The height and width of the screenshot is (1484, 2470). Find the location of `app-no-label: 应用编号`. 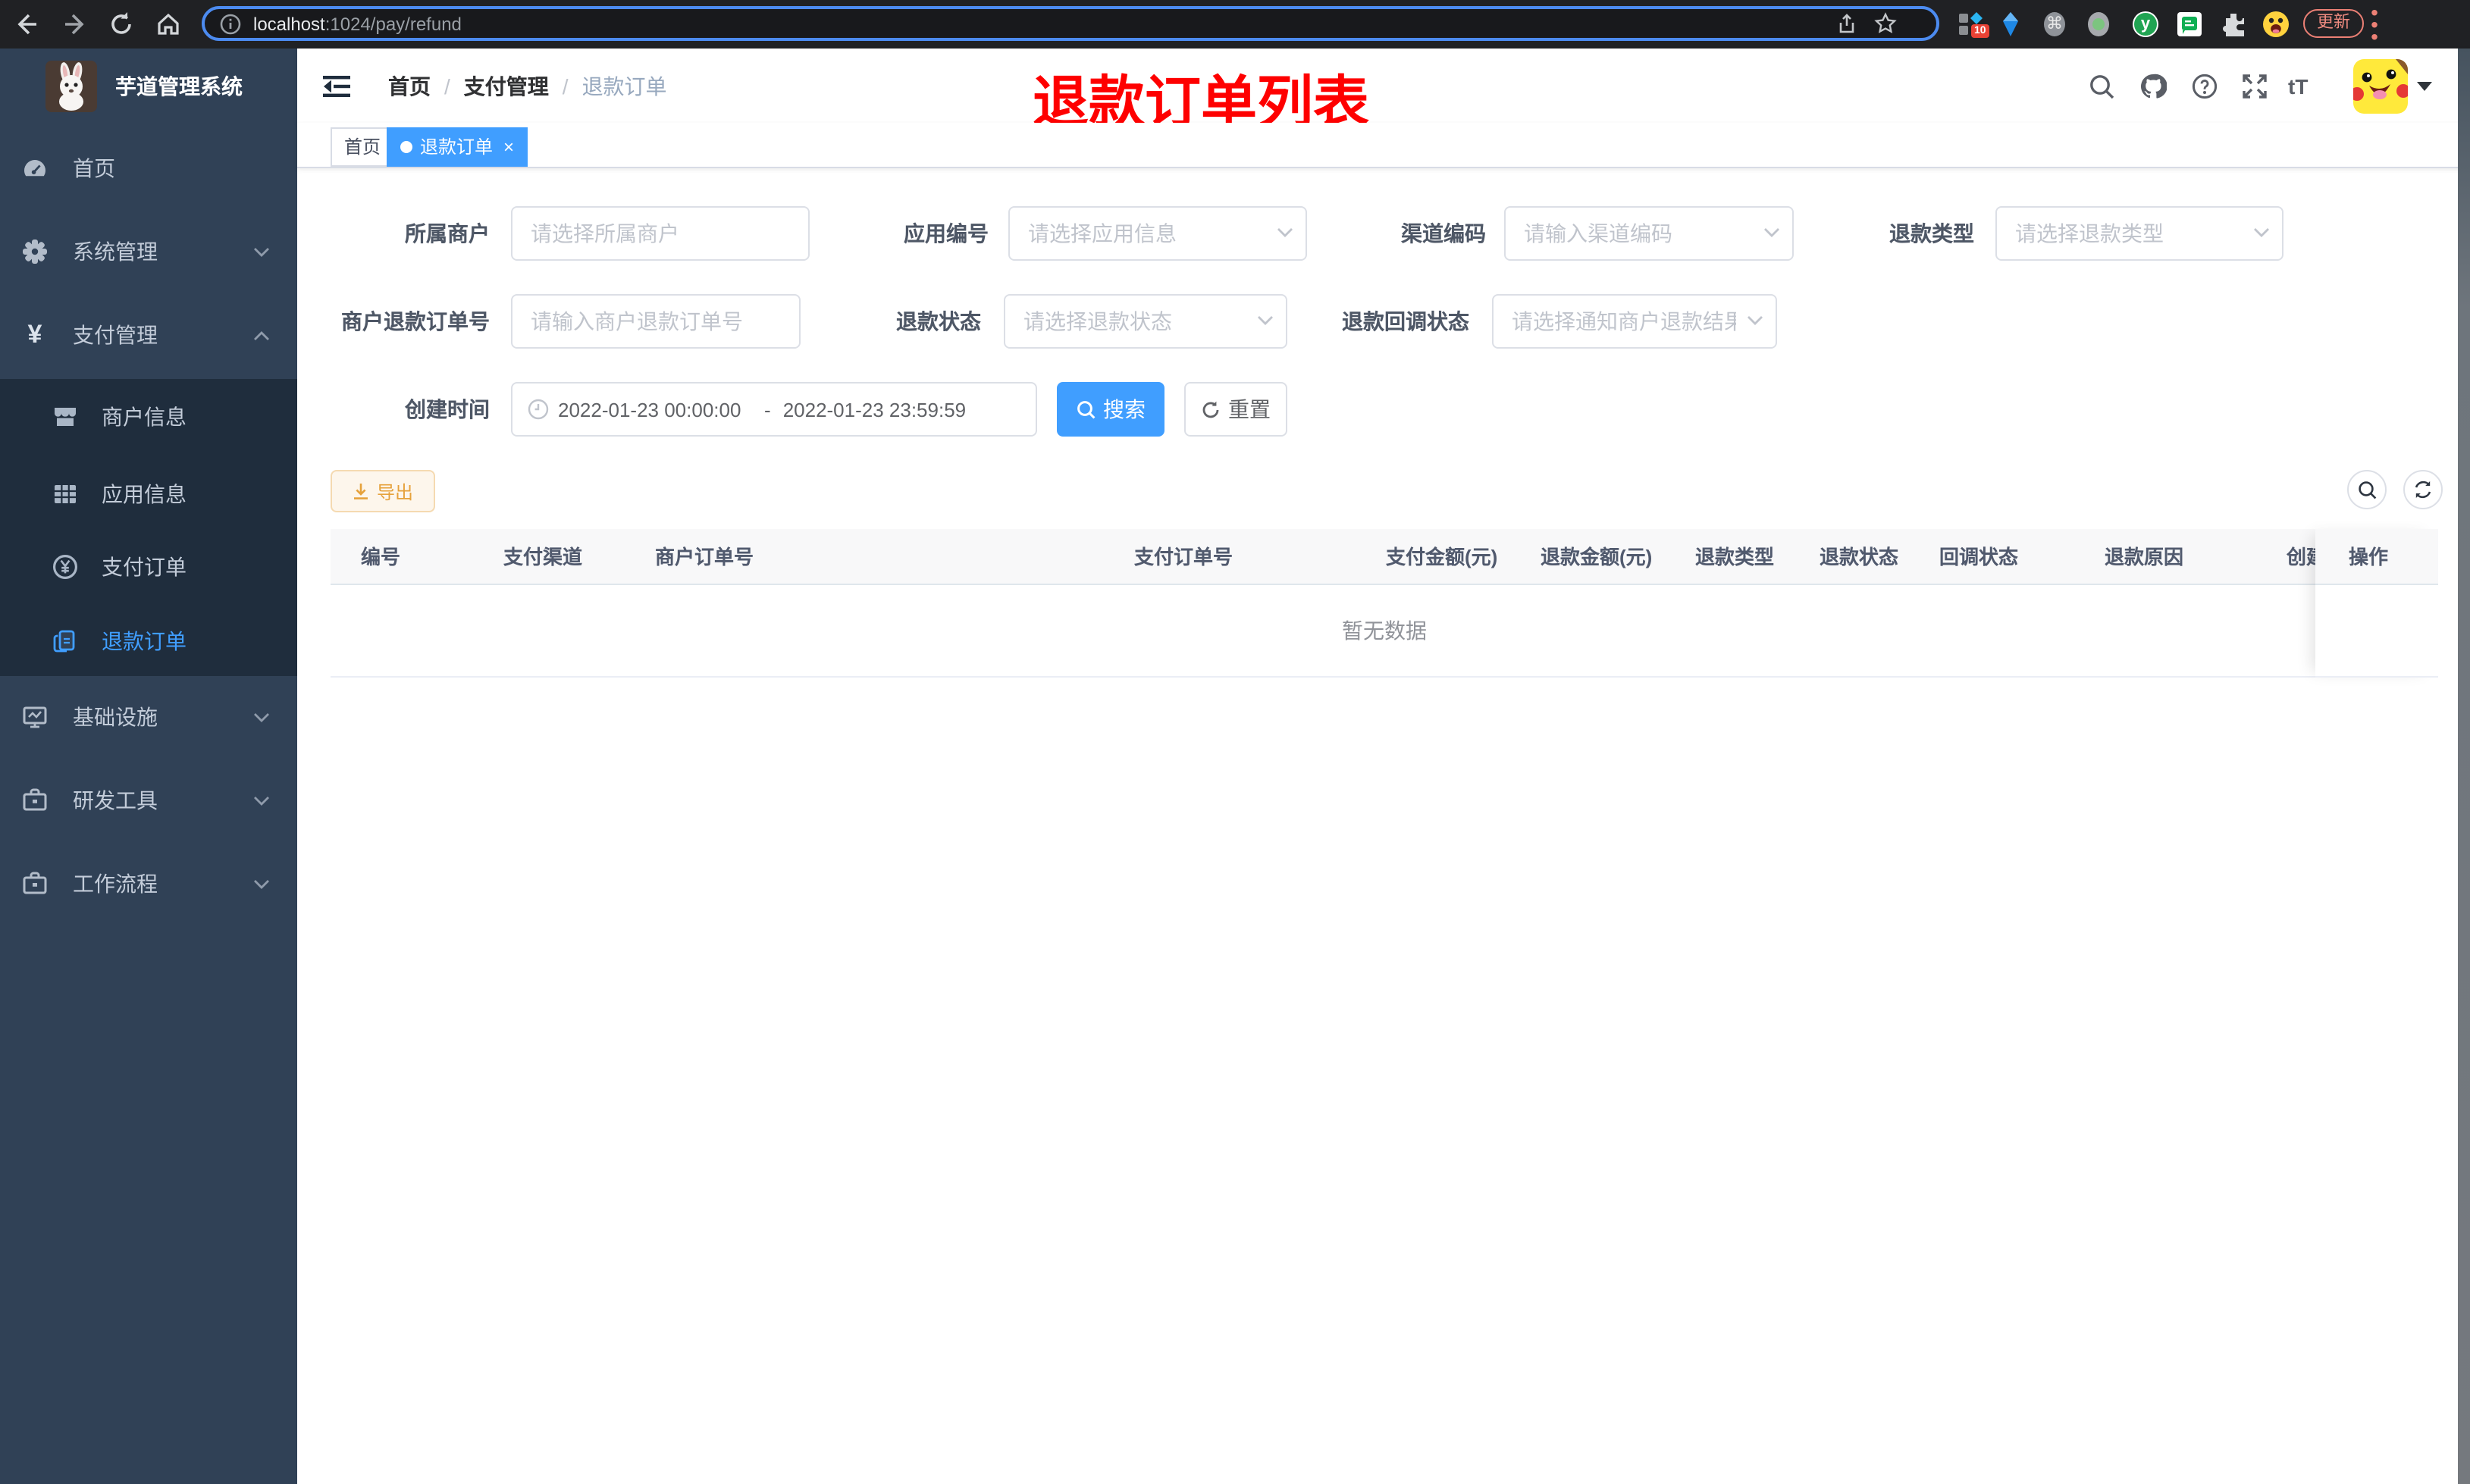

app-no-label: 应用编号 is located at coordinates (946, 234).